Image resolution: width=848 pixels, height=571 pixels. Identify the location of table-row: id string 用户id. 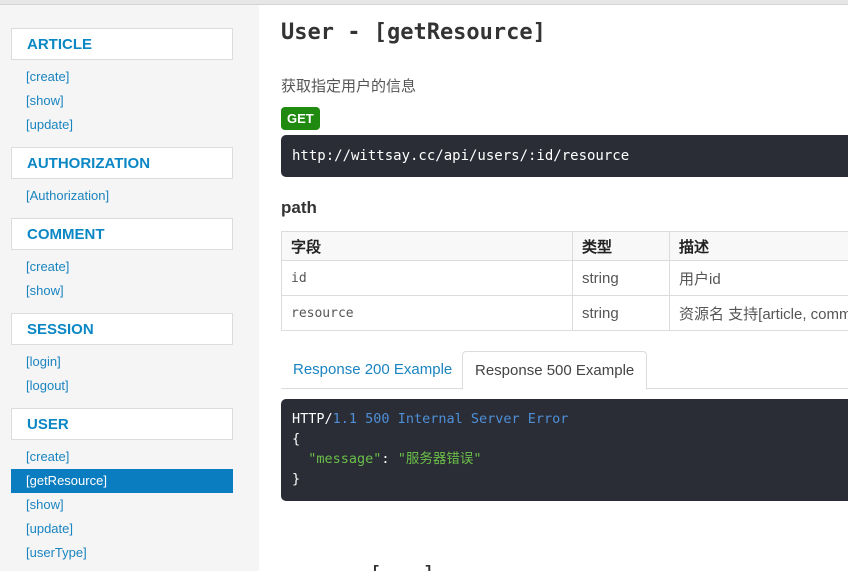
(564, 278).